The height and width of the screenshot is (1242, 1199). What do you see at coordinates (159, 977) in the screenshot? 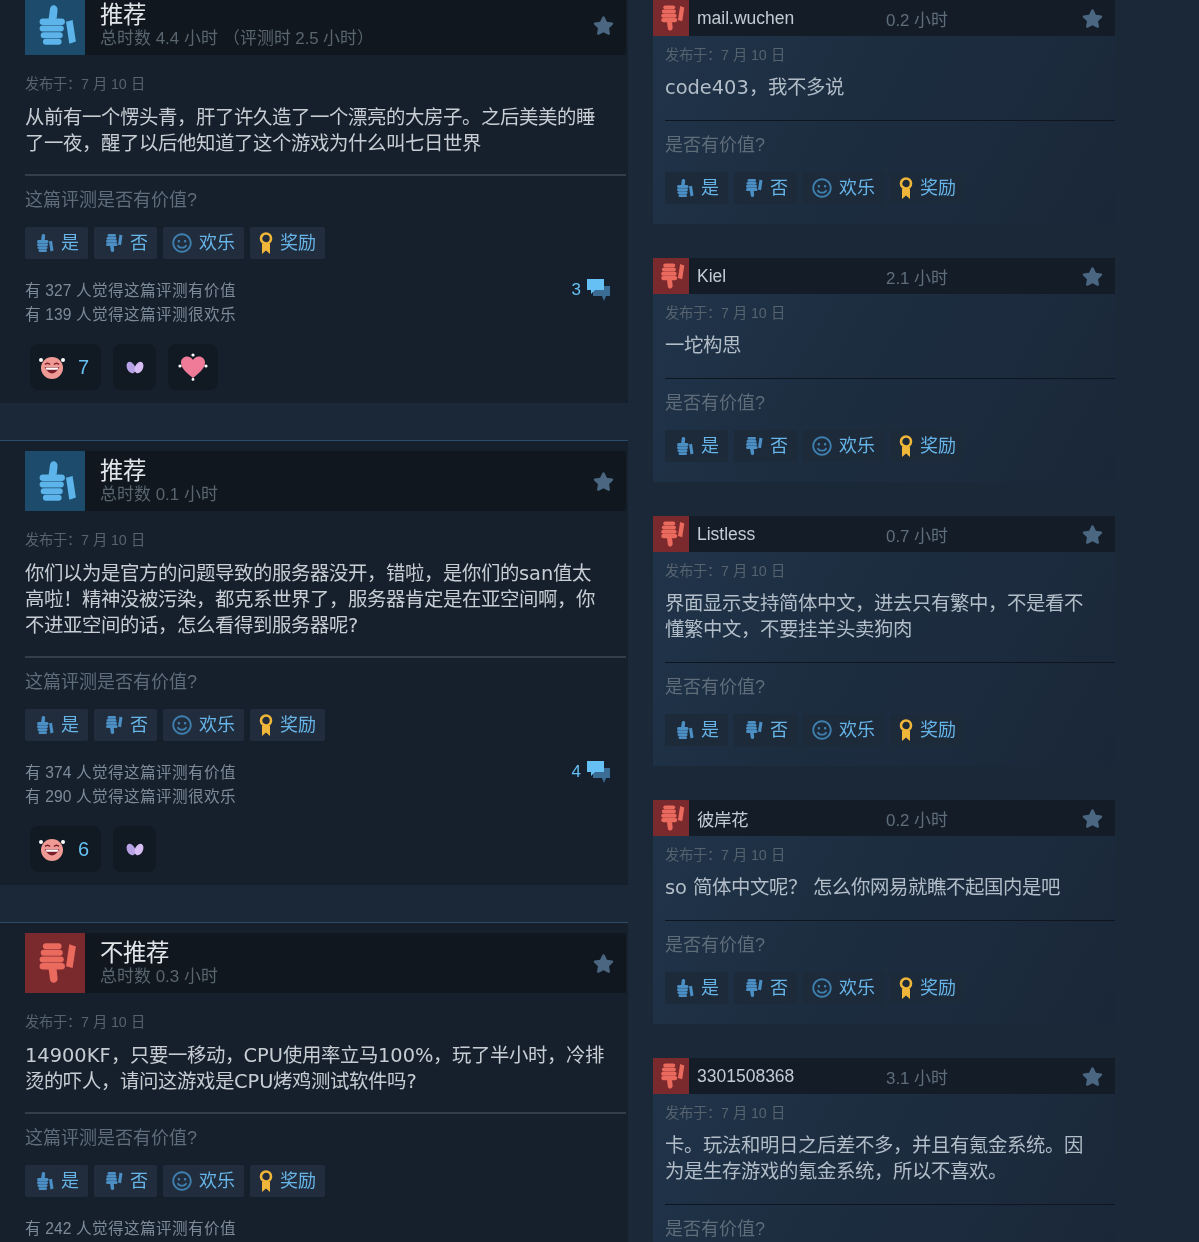
I see `playtime-text: 总时数 0.3 小时` at bounding box center [159, 977].